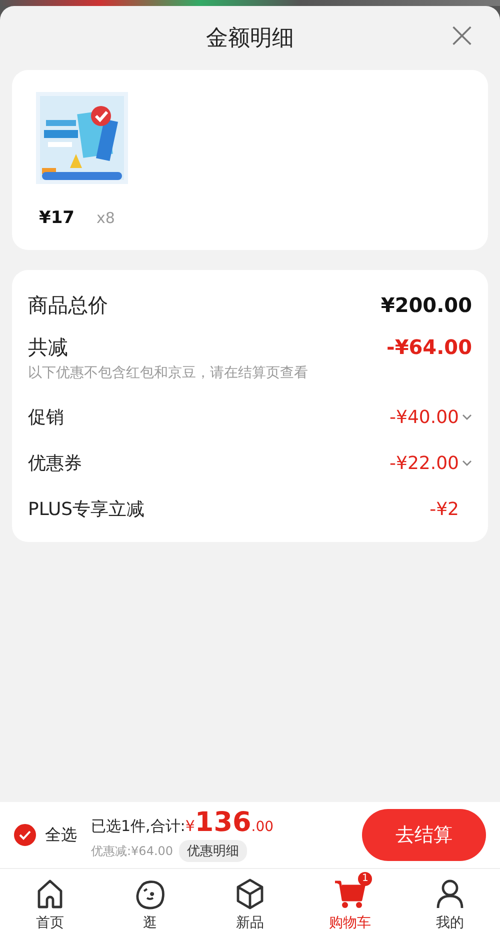  What do you see at coordinates (445, 509) in the screenshot?
I see `discount-amount: -¥2` at bounding box center [445, 509].